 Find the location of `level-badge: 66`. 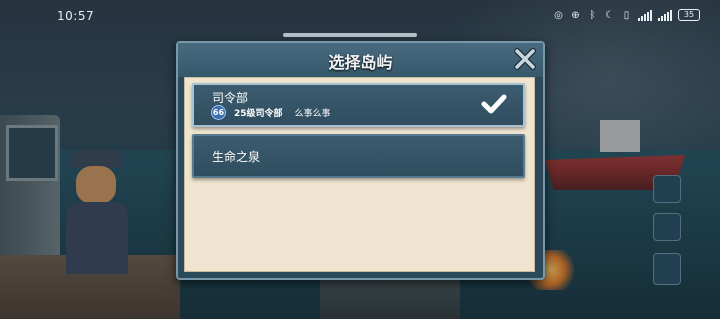

level-badge: 66 is located at coordinates (218, 112).